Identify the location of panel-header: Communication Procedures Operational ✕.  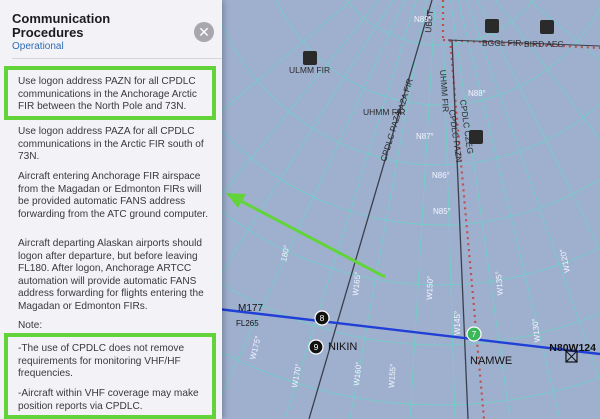
(111, 29).